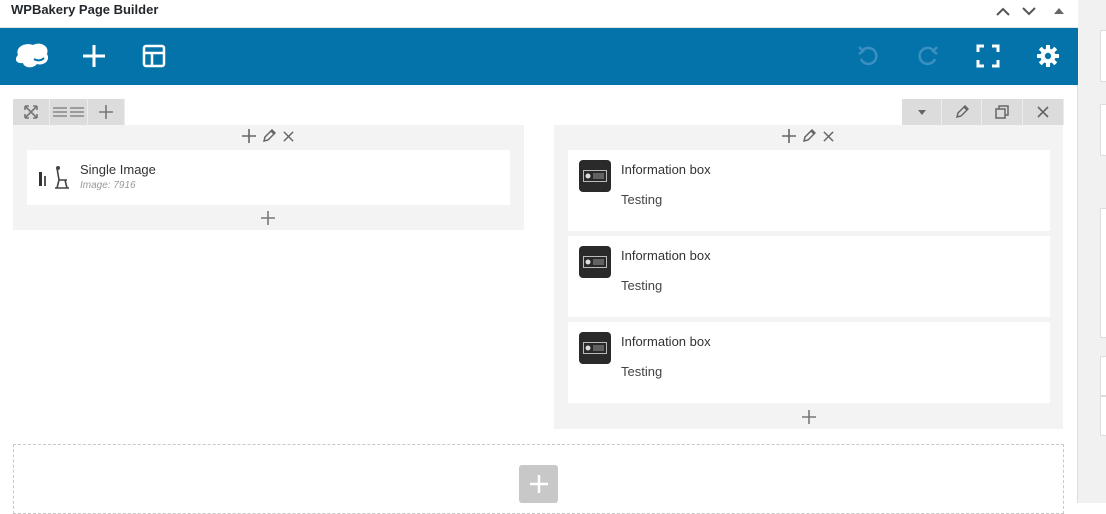 This screenshot has height=514, width=1106. I want to click on add-row-button, so click(538, 484).